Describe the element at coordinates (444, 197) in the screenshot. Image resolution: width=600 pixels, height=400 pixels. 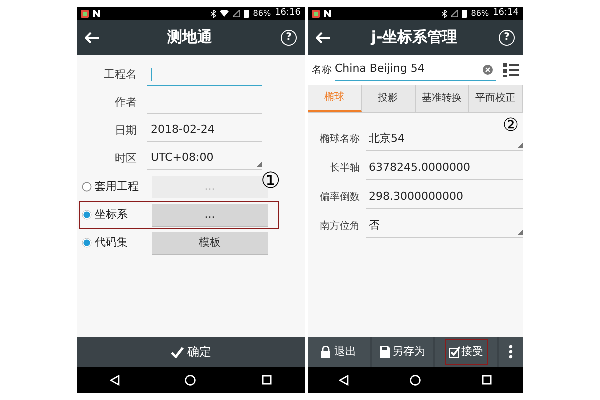
I see `input-field: 298.3000000000` at that location.